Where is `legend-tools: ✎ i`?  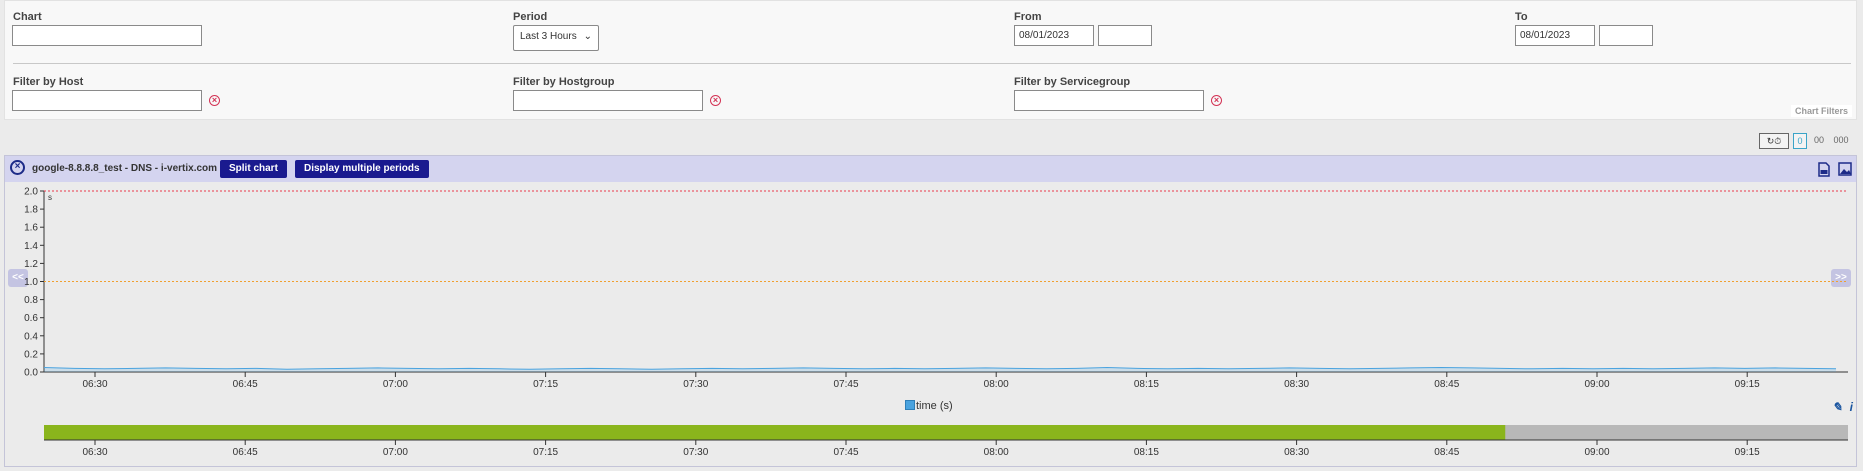 legend-tools: ✎ i is located at coordinates (1842, 407).